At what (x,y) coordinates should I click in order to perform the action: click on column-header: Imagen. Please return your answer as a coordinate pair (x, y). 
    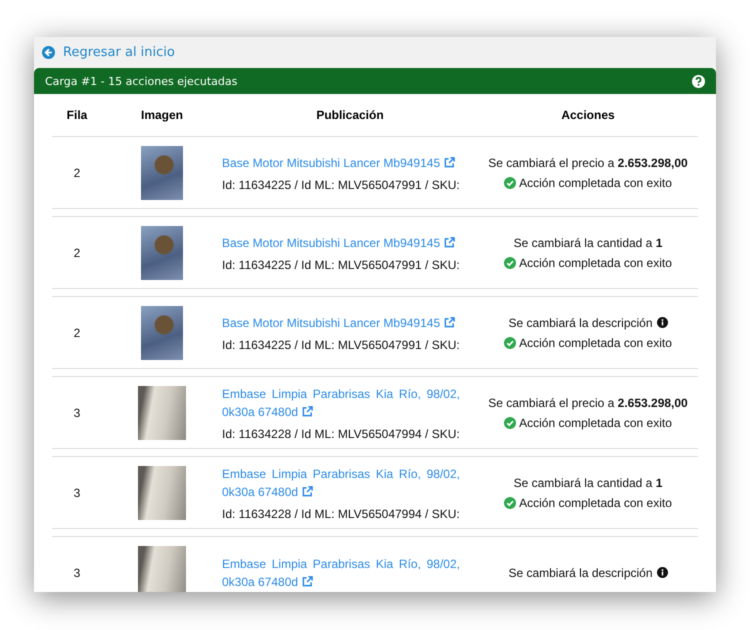
    Looking at the image, I should click on (161, 115).